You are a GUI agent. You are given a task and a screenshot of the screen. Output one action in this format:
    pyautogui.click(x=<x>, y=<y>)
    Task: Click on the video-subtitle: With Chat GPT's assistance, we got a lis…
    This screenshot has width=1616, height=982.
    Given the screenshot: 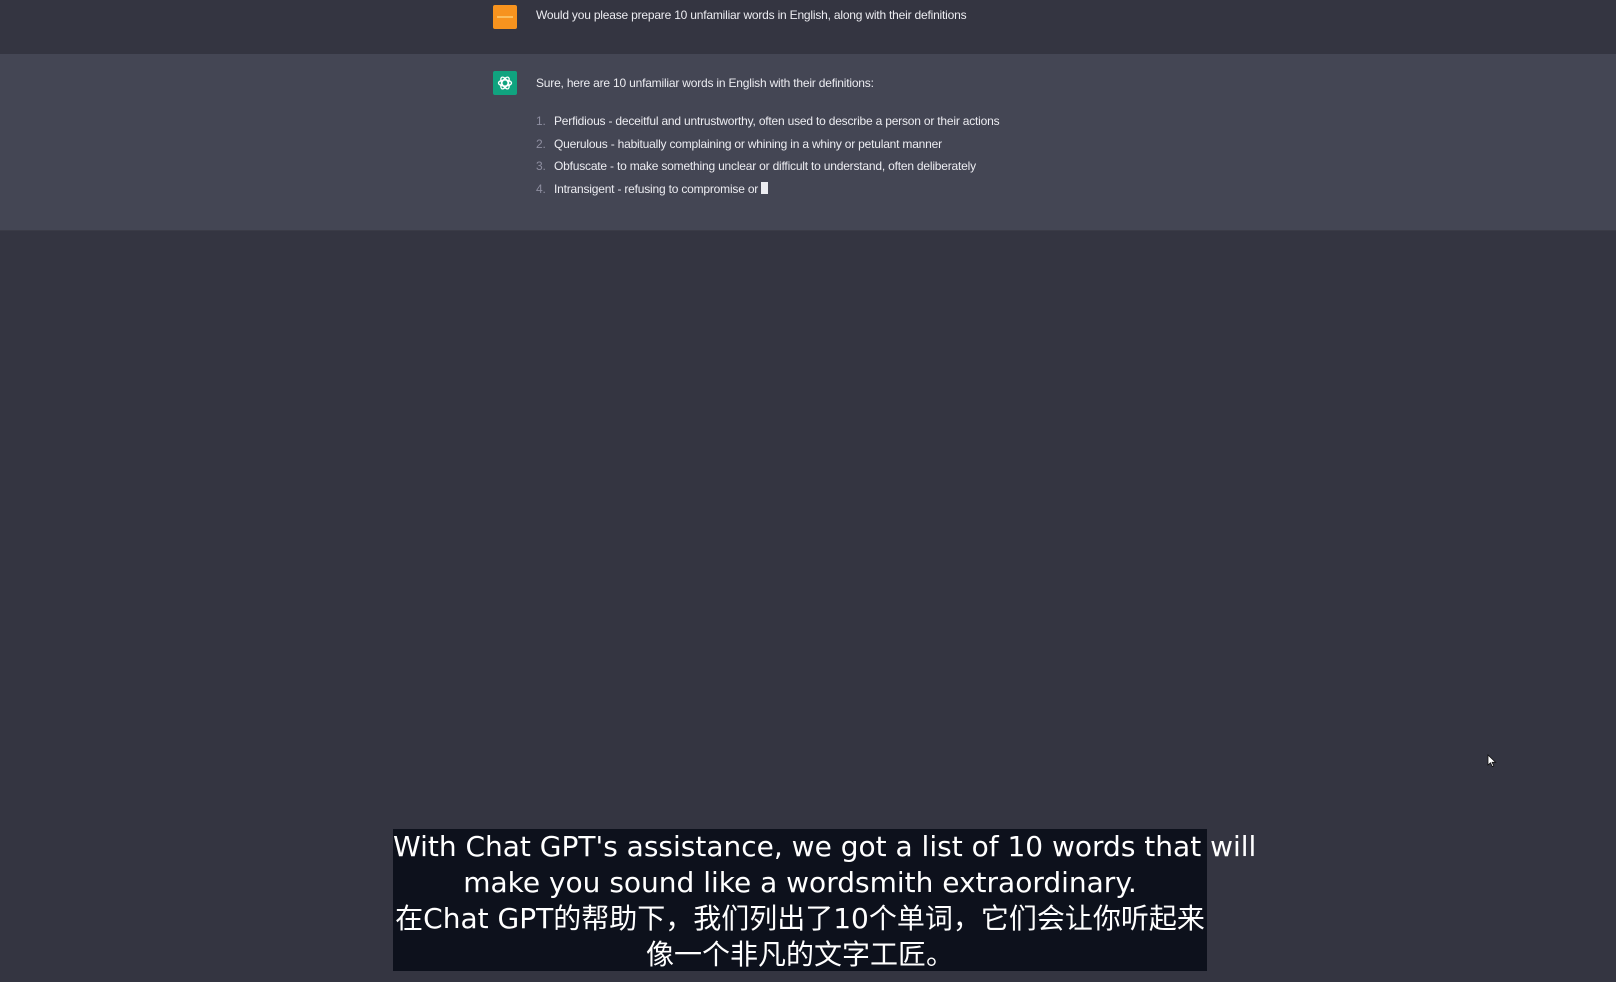 What is the action you would take?
    pyautogui.click(x=825, y=900)
    